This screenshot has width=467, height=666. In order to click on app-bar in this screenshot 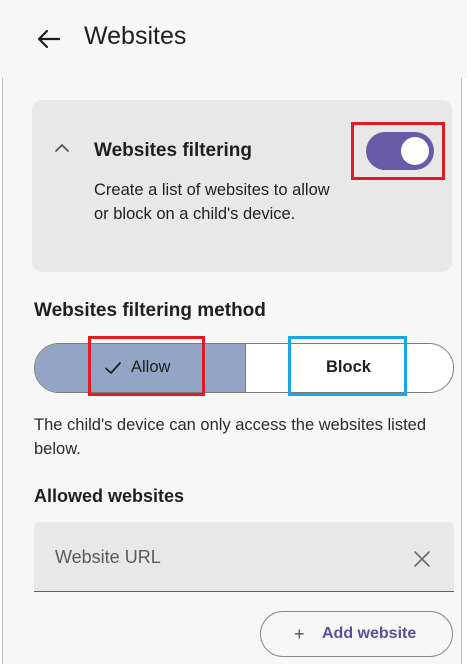, I will do `click(233, 39)`.